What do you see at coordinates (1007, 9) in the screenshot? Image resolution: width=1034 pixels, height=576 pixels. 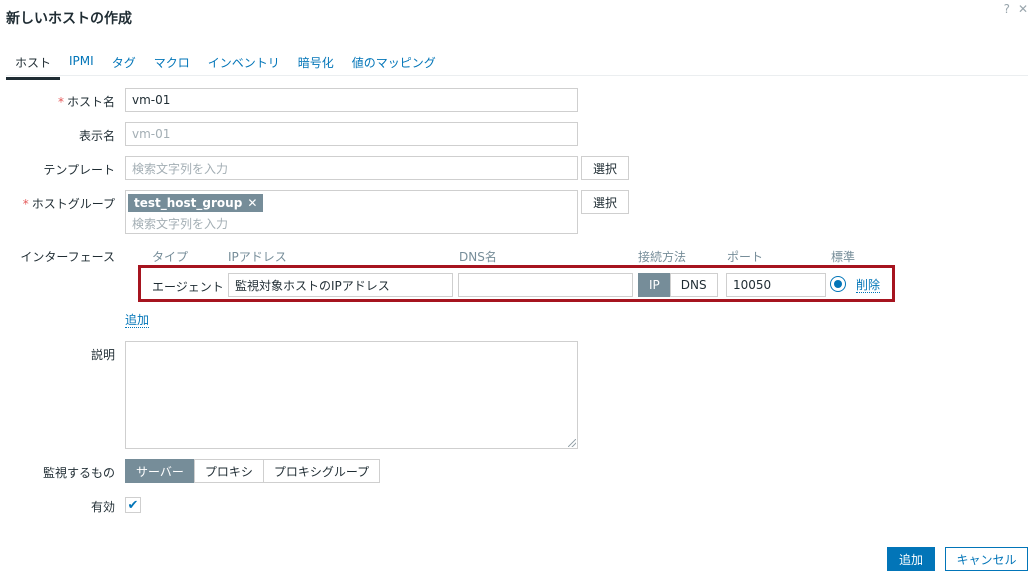 I see `help-icon: ?` at bounding box center [1007, 9].